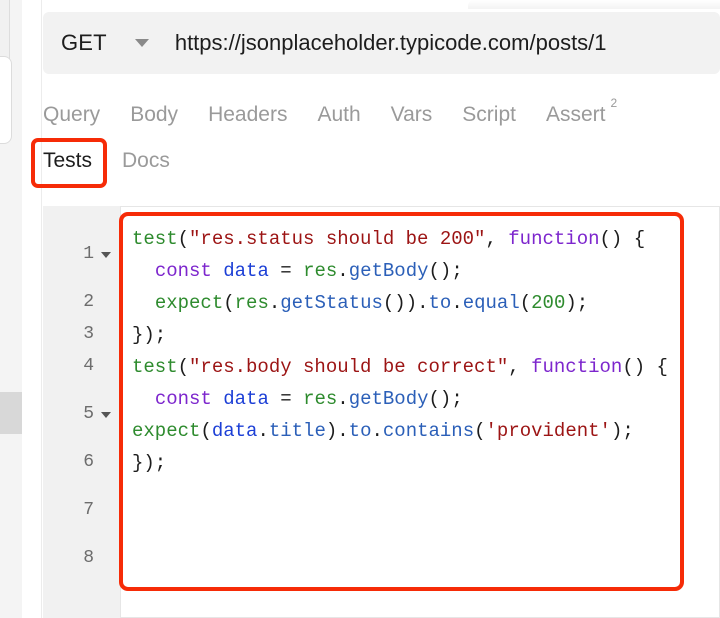 Image resolution: width=720 pixels, height=618 pixels. I want to click on tab-label: Auth, so click(339, 114).